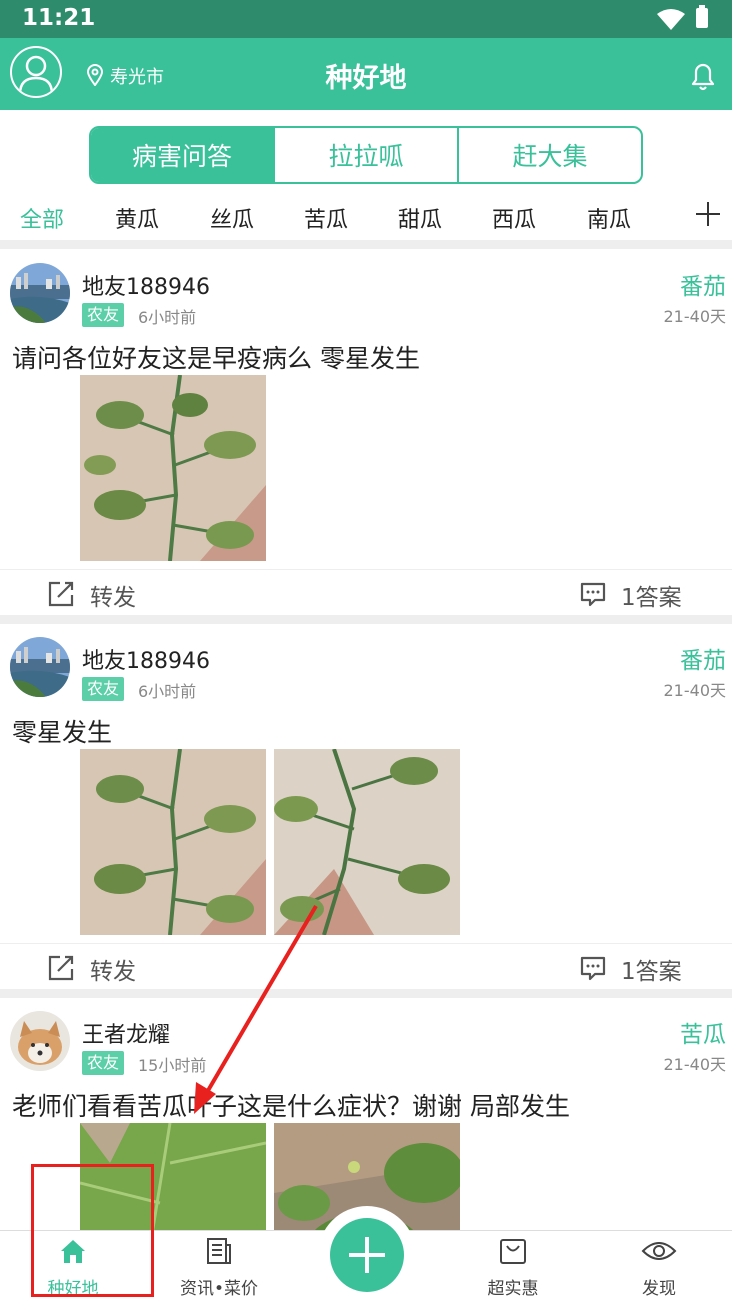 Image resolution: width=732 pixels, height=1304 pixels. I want to click on tab-chat: 拉拉呱, so click(365, 155).